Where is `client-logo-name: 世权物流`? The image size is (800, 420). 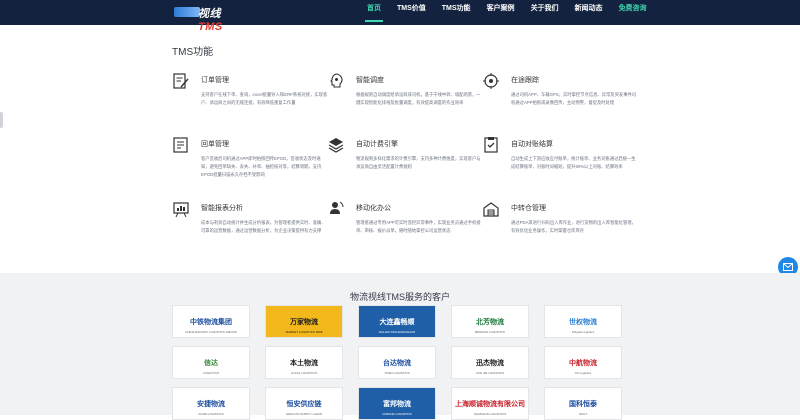 client-logo-name: 世权物流 is located at coordinates (583, 322).